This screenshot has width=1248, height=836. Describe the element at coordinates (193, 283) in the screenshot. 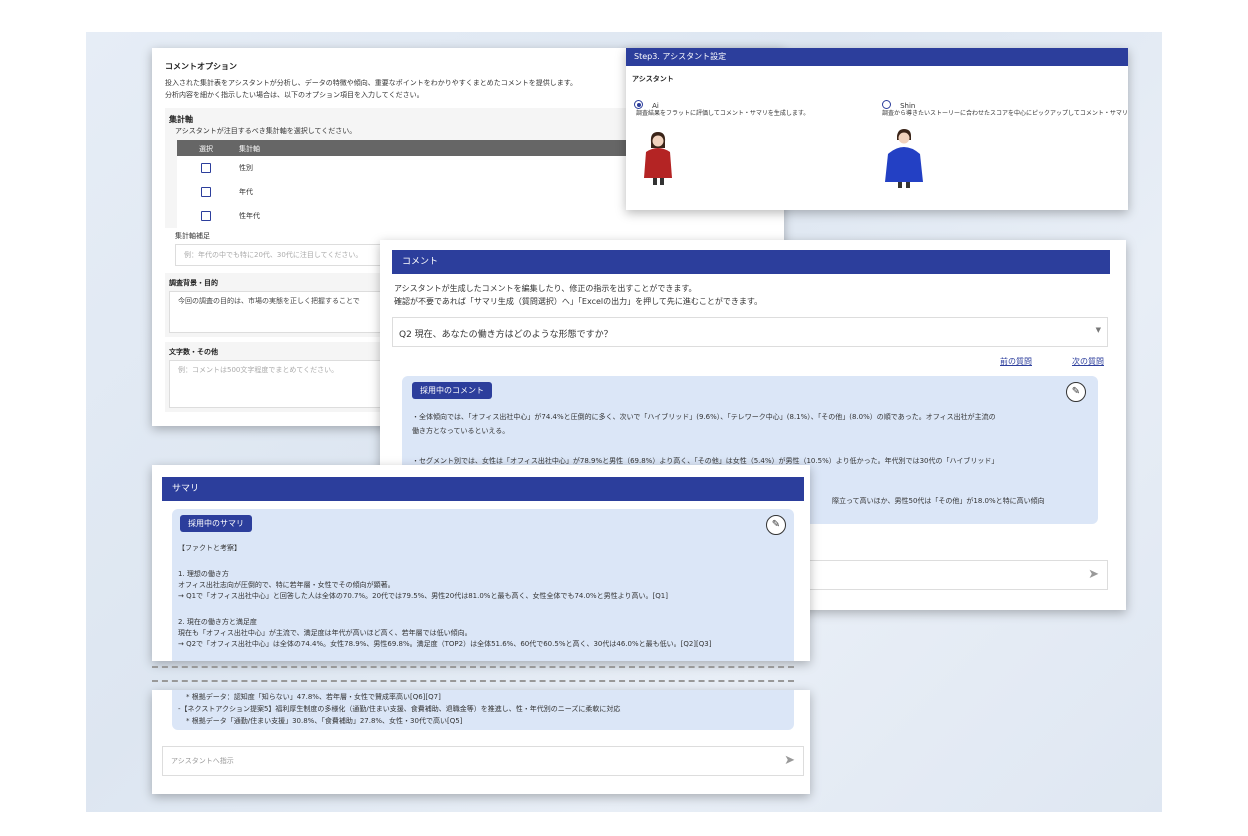

I see `background-label: 調査背景・目的` at that location.